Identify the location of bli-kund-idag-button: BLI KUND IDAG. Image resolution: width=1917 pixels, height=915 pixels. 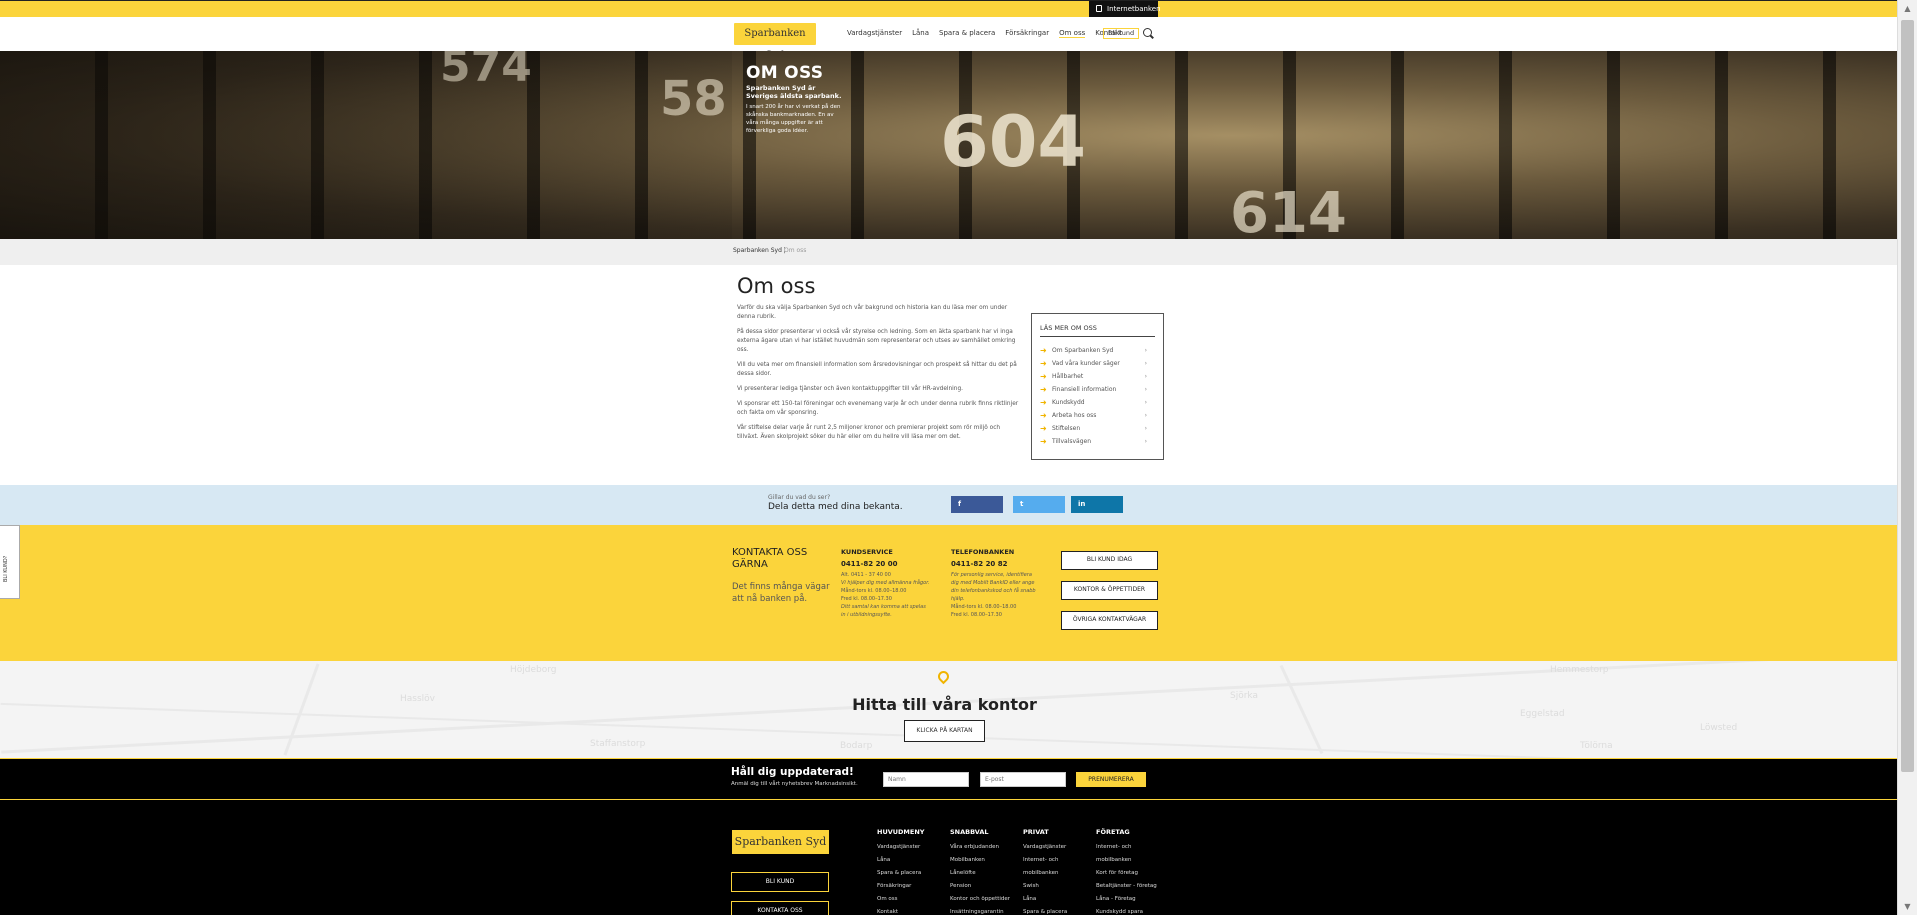
(1109, 560).